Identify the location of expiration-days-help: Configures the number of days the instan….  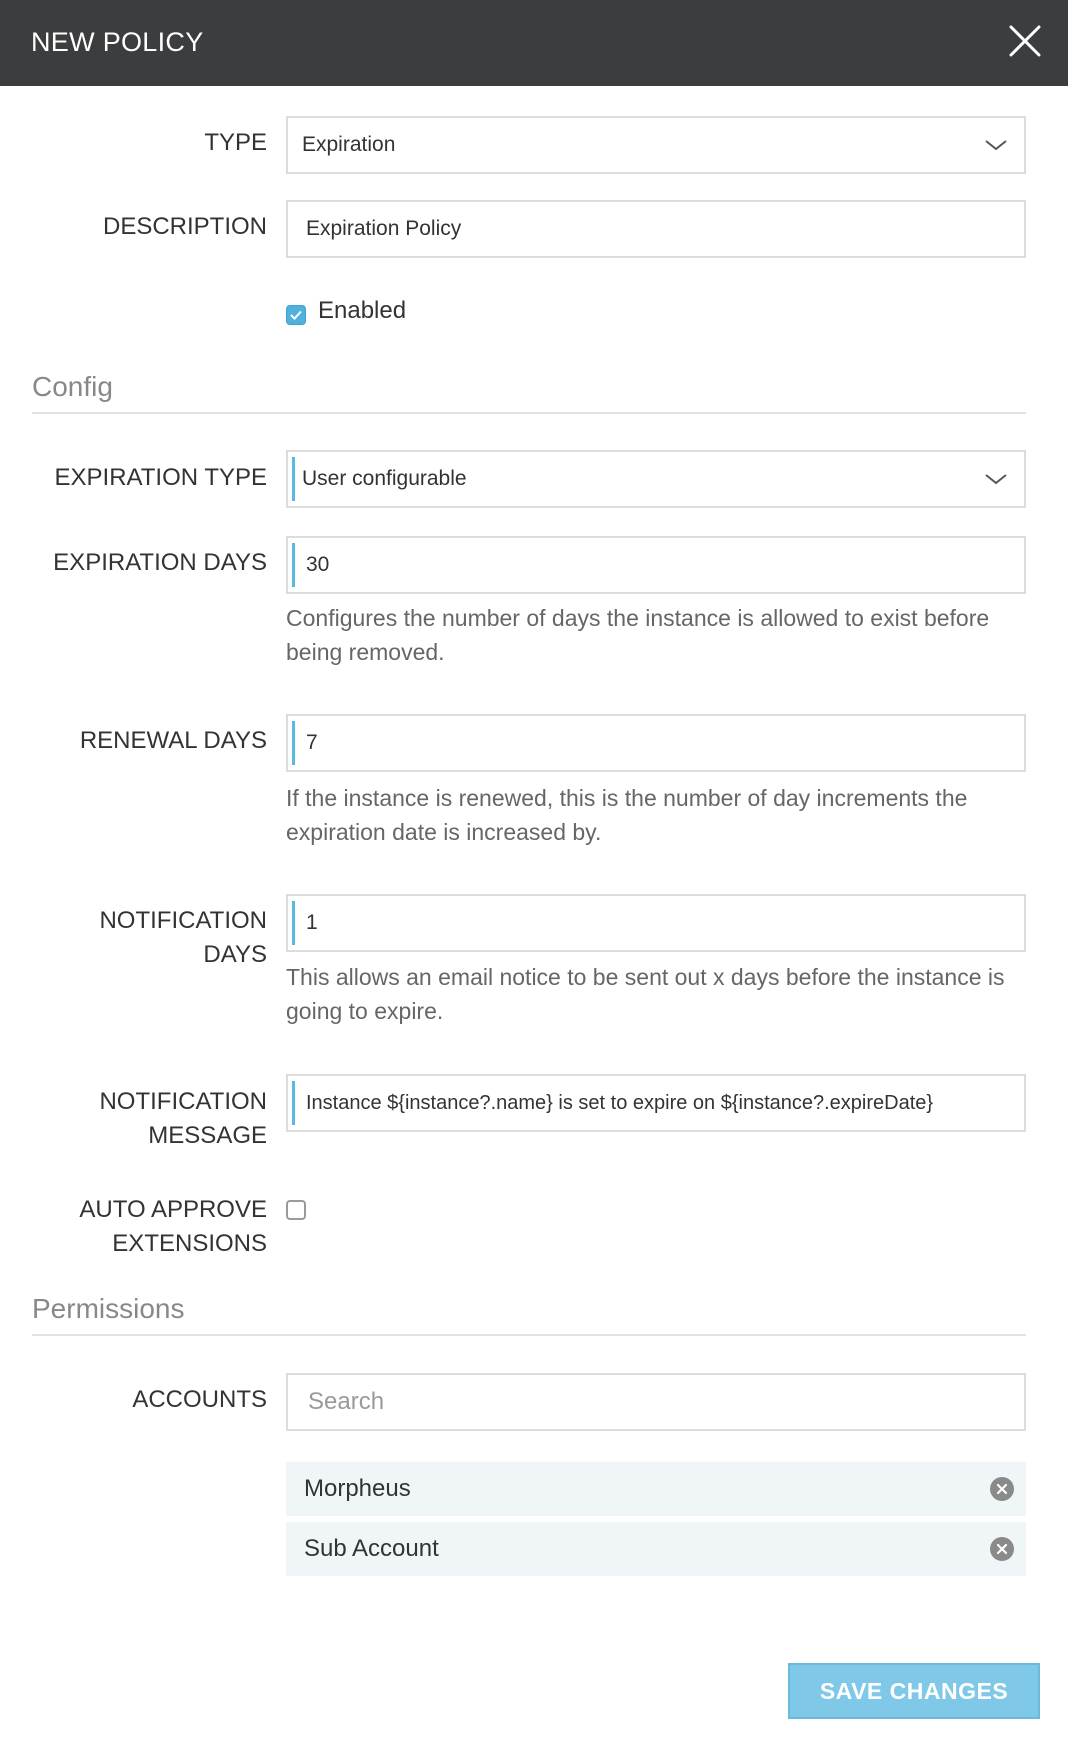
(638, 635).